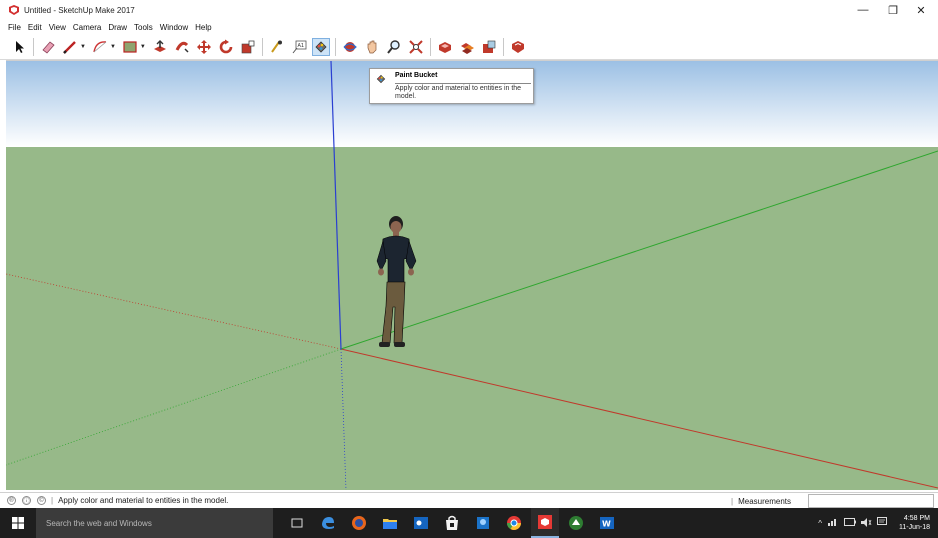 This screenshot has height=538, width=938. I want to click on svg-text: W, so click(606, 524).